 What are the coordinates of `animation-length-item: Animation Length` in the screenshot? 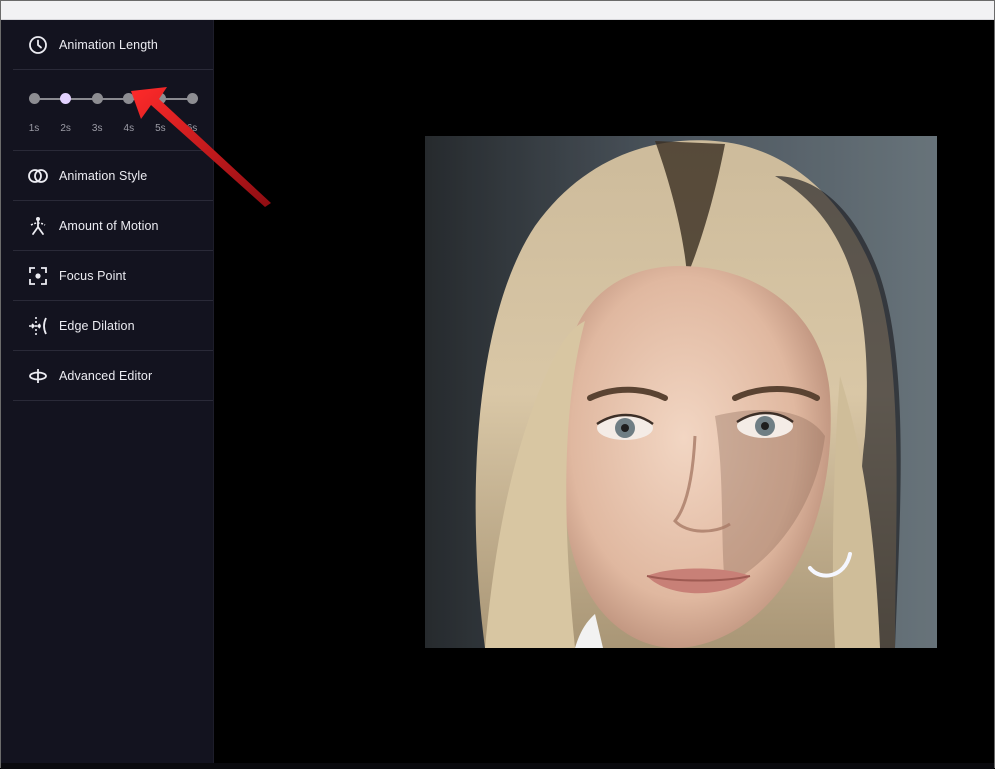 It's located at (113, 45).